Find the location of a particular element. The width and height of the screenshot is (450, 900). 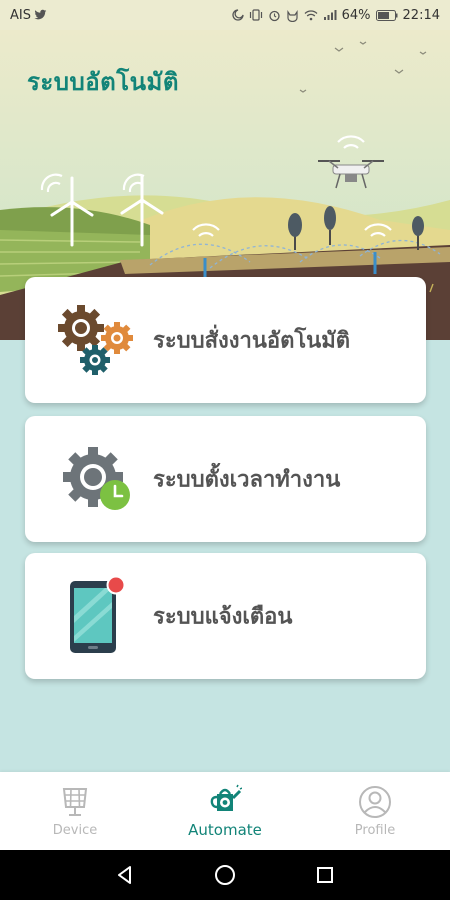

battery-icon is located at coordinates (386, 15).